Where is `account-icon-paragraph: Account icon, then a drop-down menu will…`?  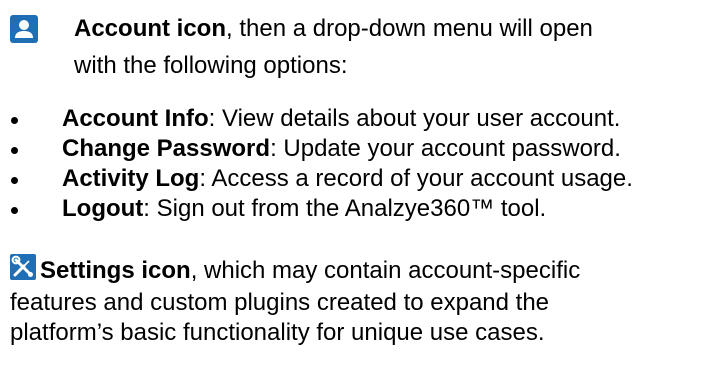
account-icon-paragraph: Account icon, then a drop-down menu will… is located at coordinates (301, 47).